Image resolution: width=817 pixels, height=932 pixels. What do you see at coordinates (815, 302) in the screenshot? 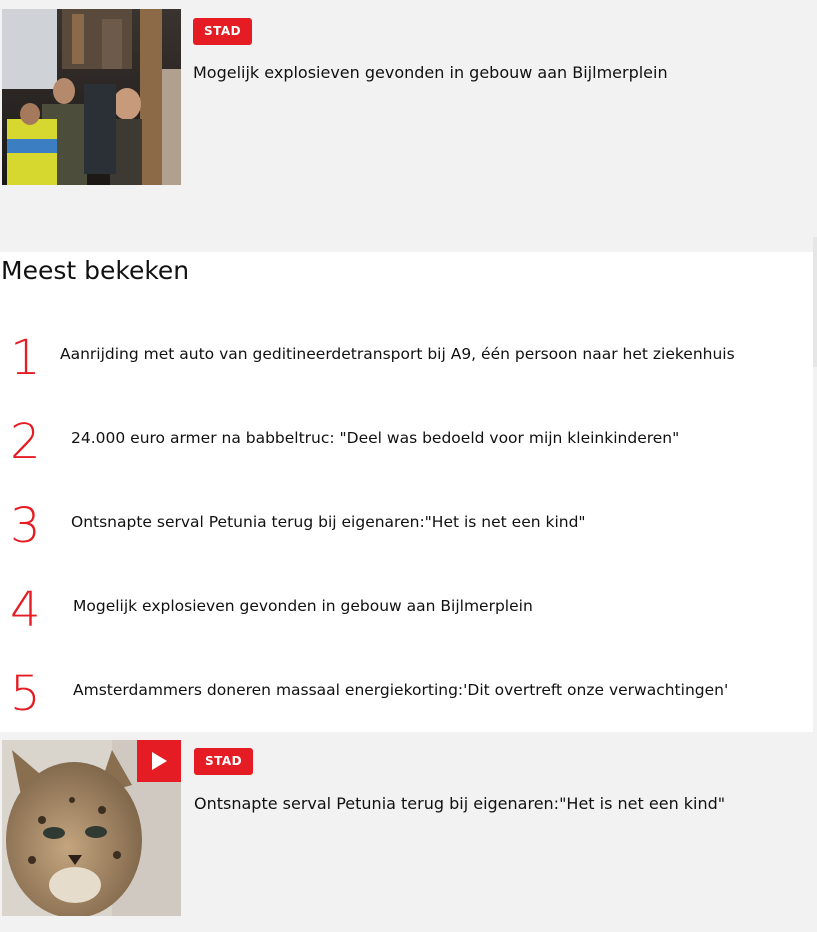
I see `scrollbar-track` at bounding box center [815, 302].